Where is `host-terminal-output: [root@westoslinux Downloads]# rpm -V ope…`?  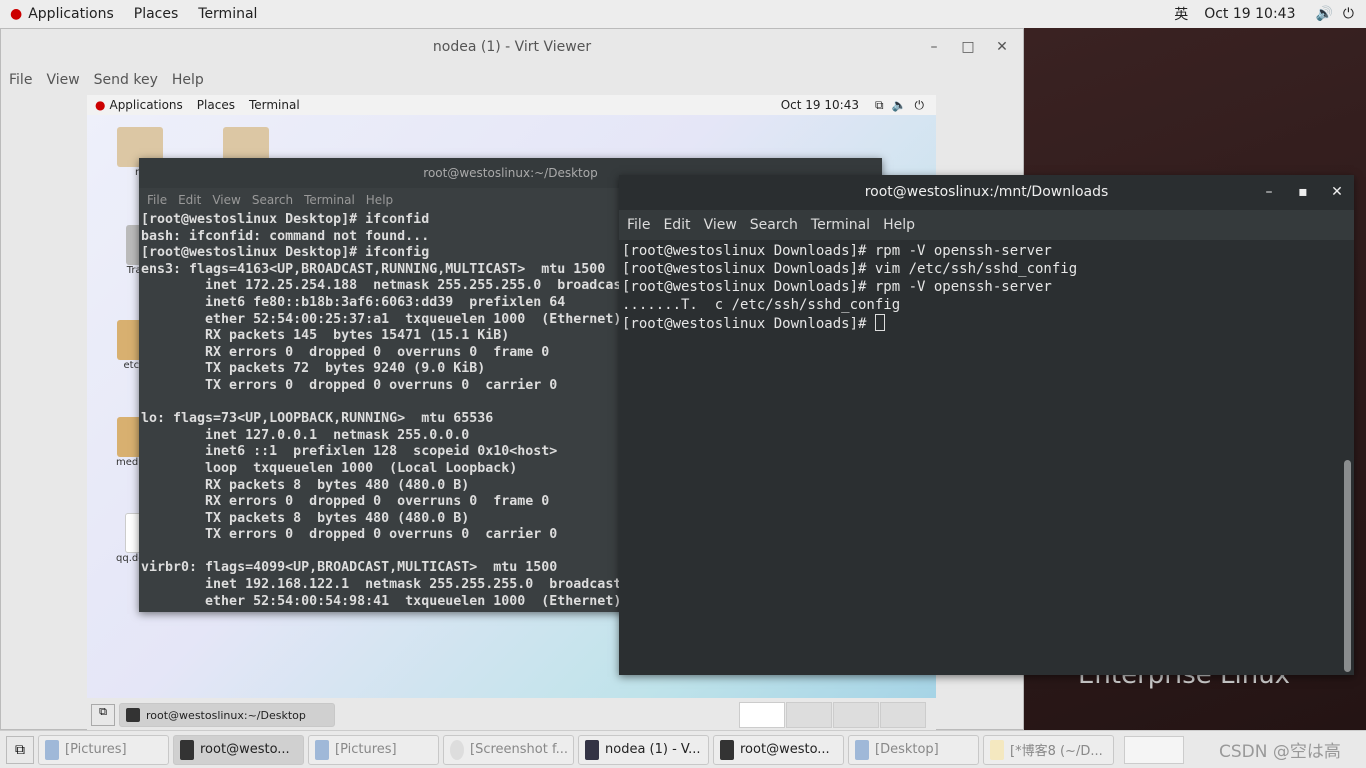
host-terminal-output: [root@westoslinux Downloads]# rpm -V ope… is located at coordinates (986, 287).